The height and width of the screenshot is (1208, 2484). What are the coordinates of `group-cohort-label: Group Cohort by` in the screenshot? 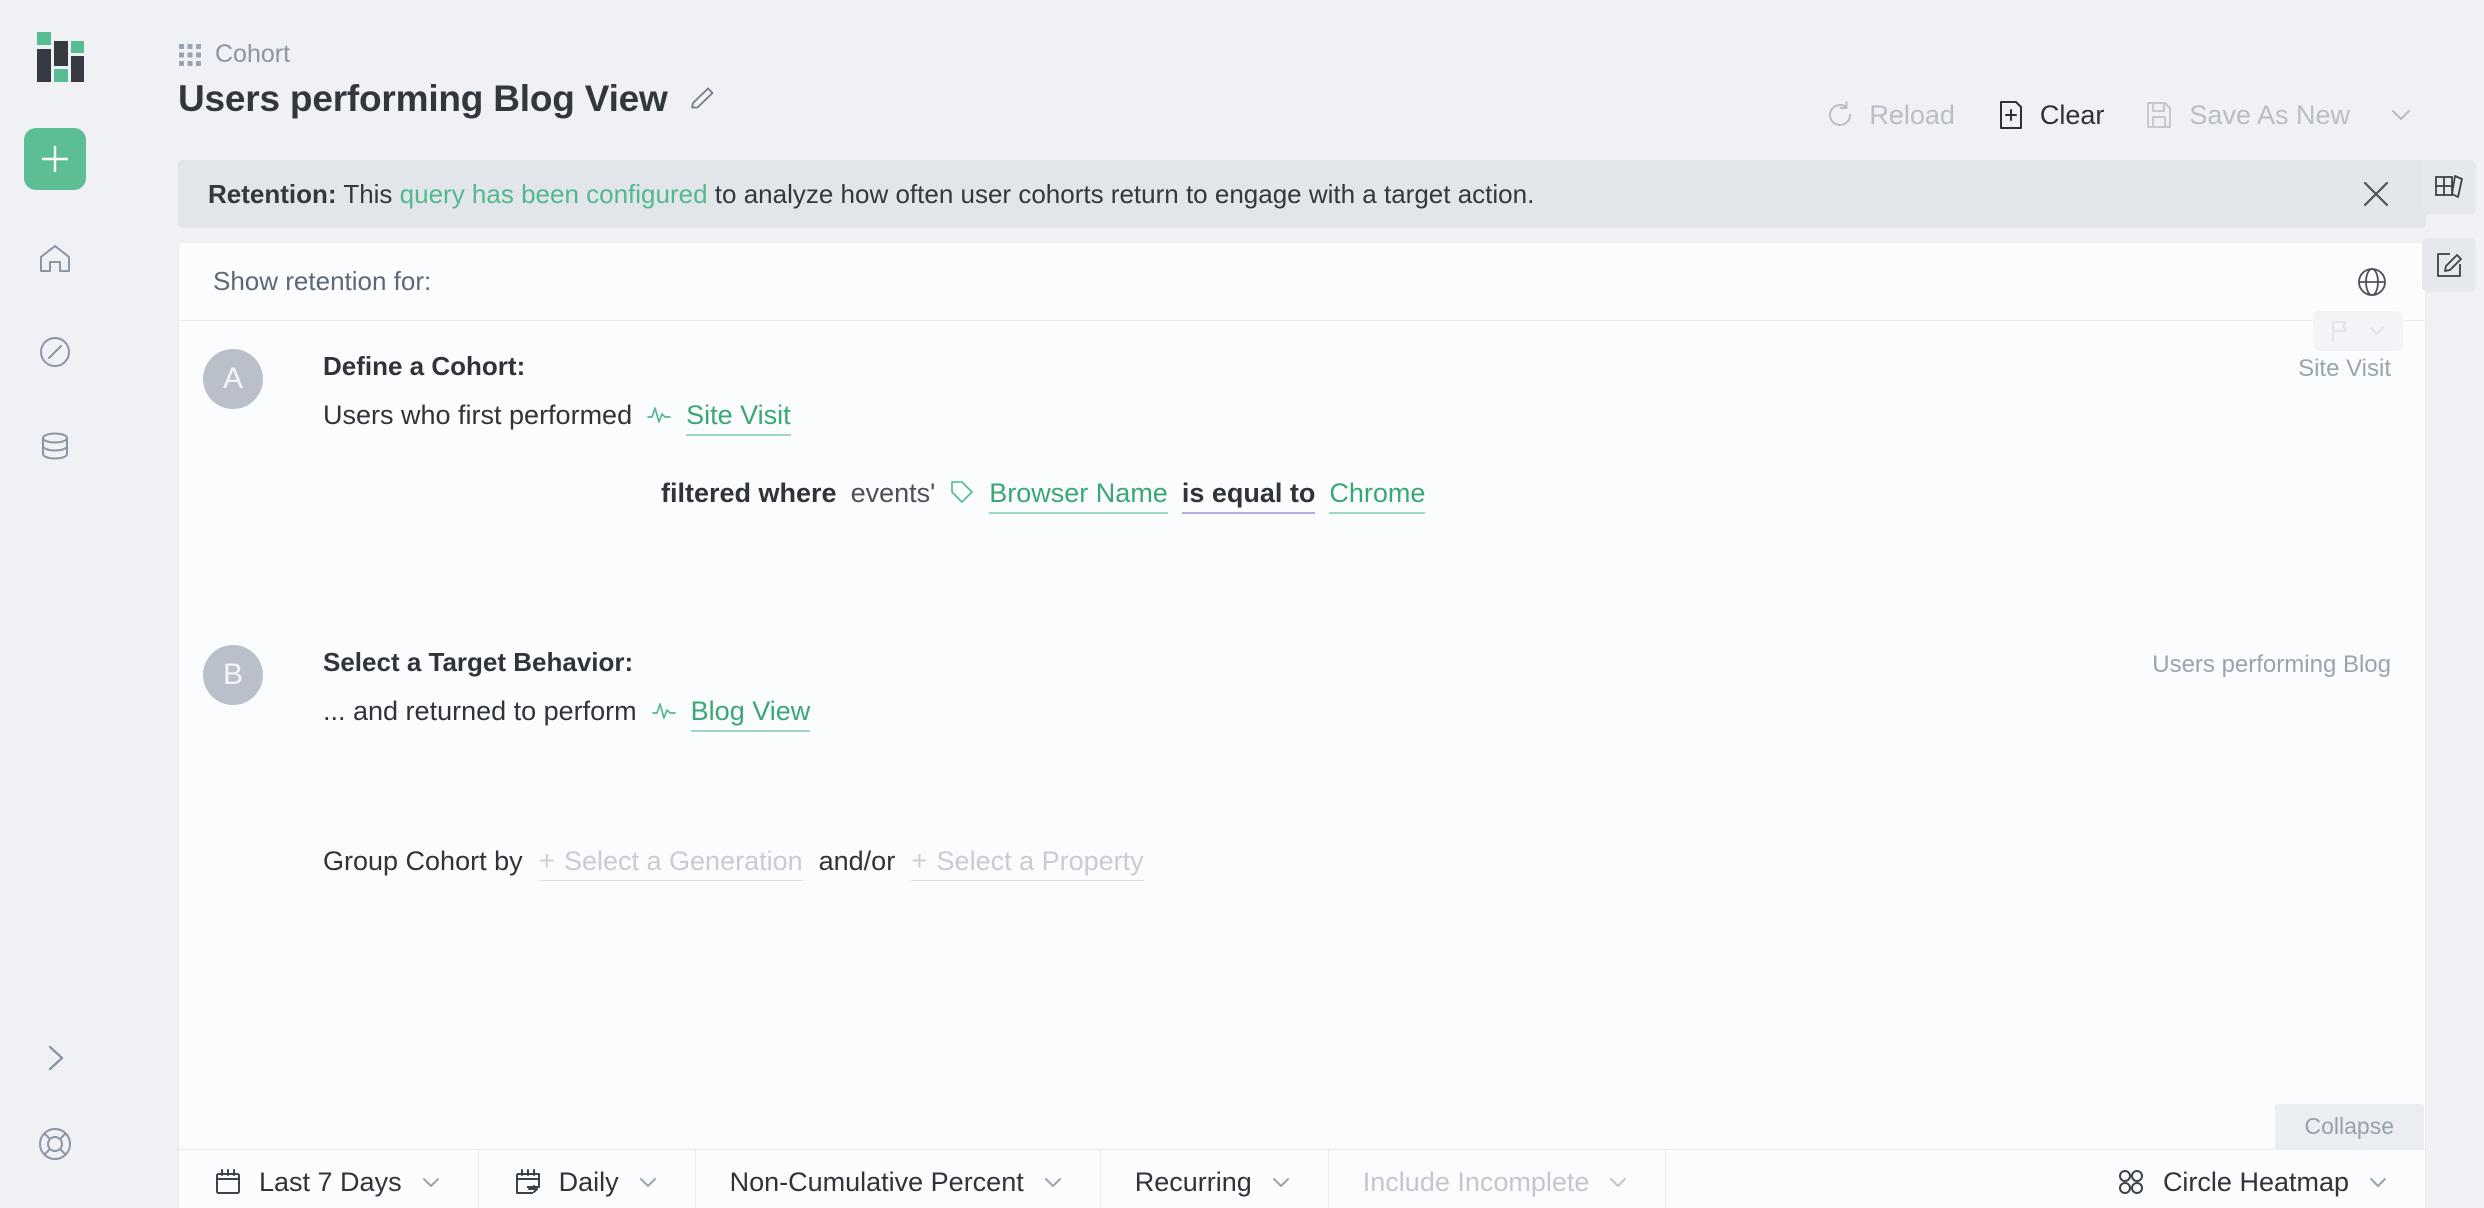 It's located at (423, 861).